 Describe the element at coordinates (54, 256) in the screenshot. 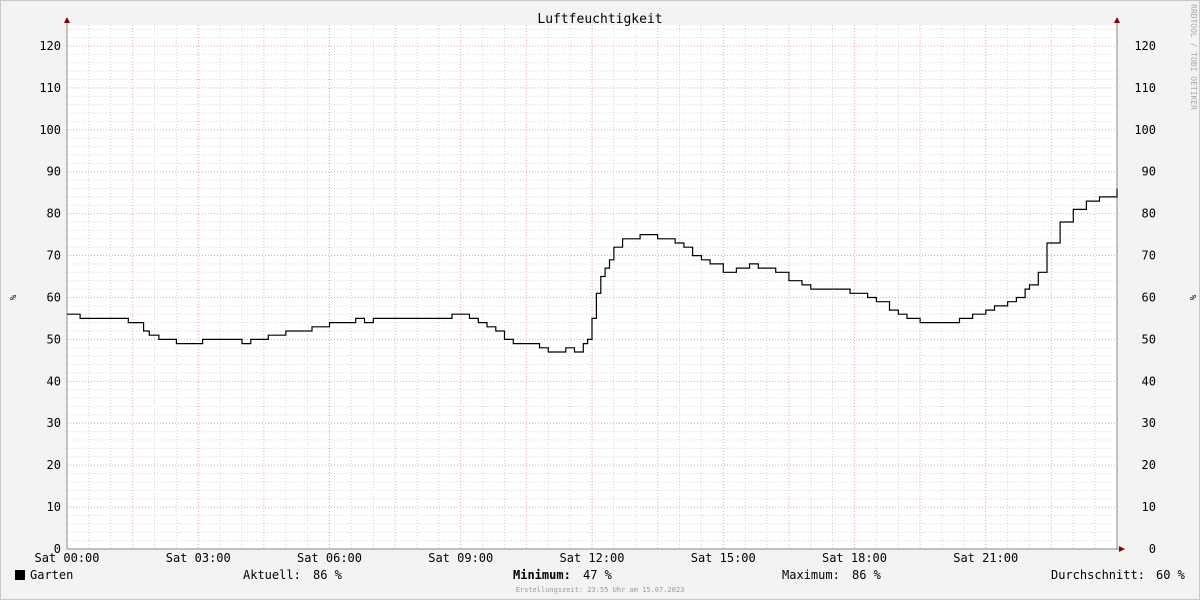

I see `y-tick-label-left: 70` at that location.